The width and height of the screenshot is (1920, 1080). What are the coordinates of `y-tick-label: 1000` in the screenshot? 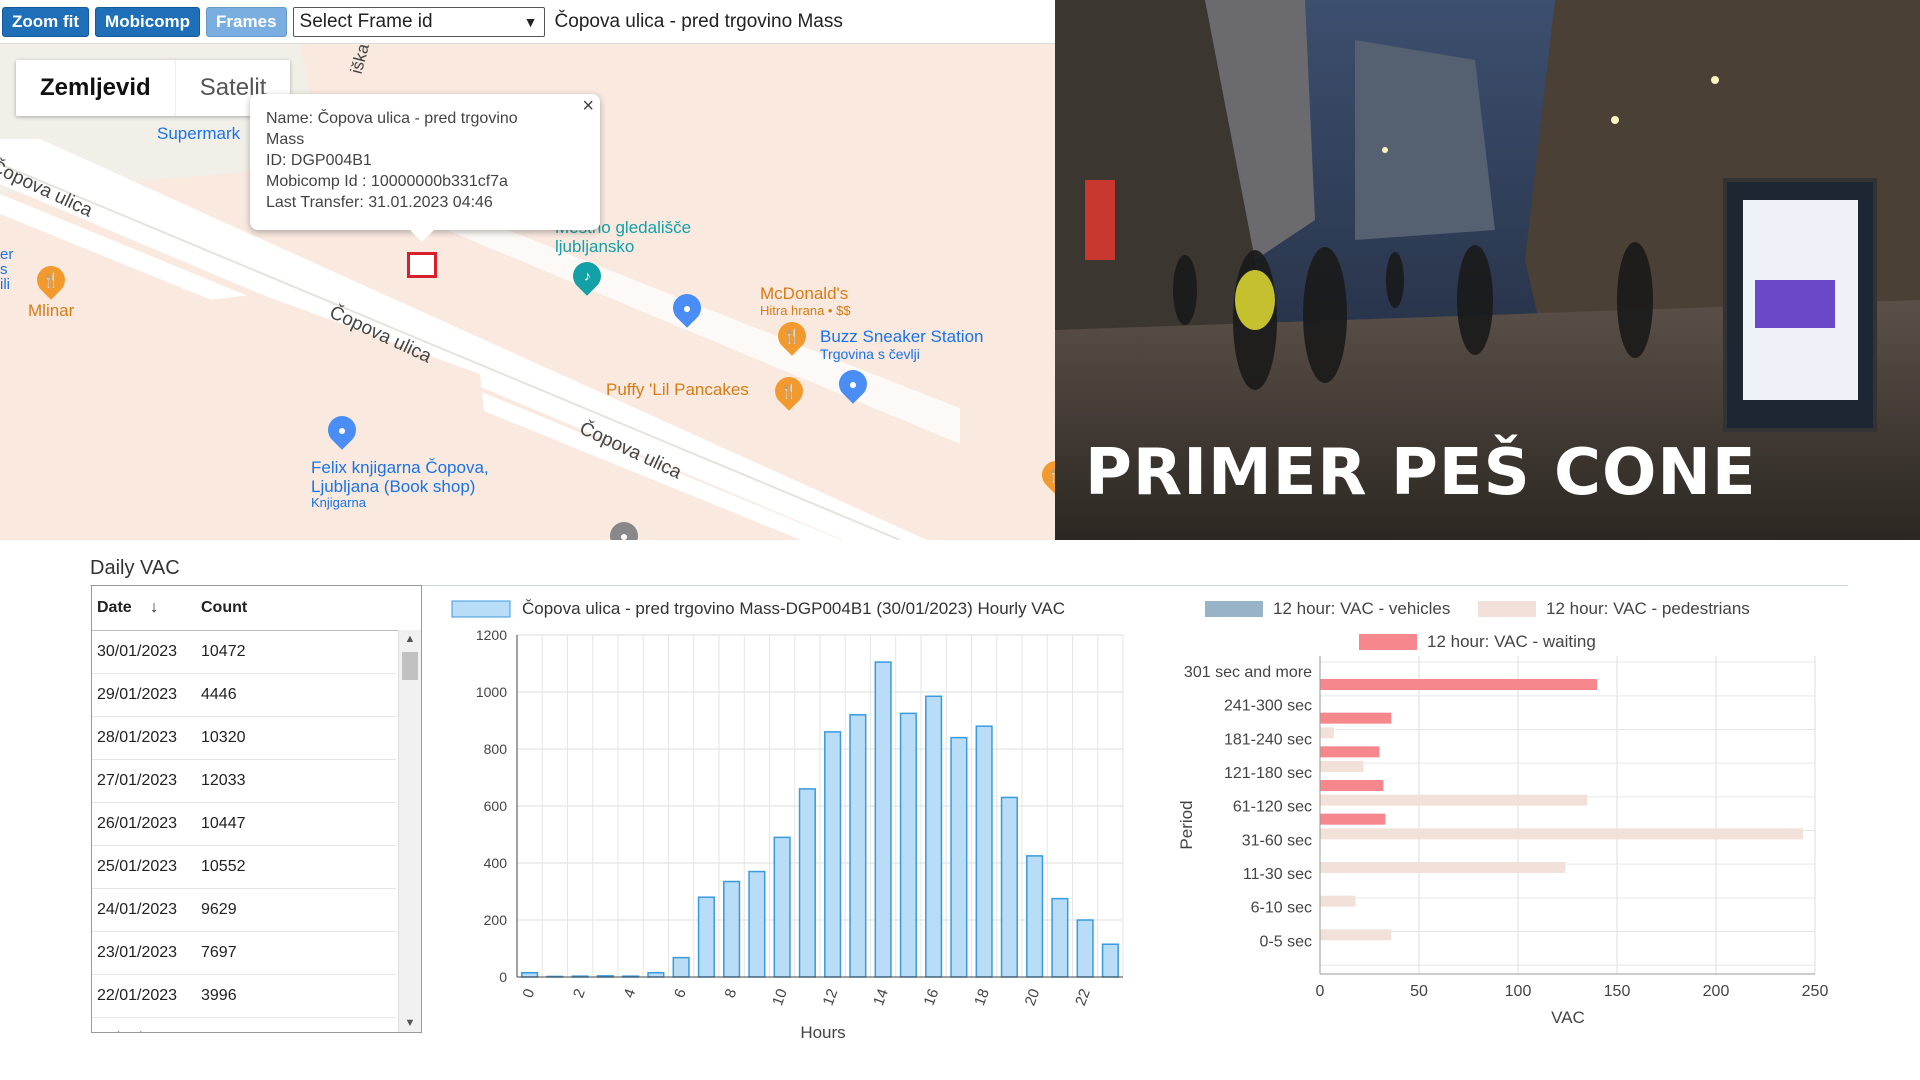 It's located at (491, 692).